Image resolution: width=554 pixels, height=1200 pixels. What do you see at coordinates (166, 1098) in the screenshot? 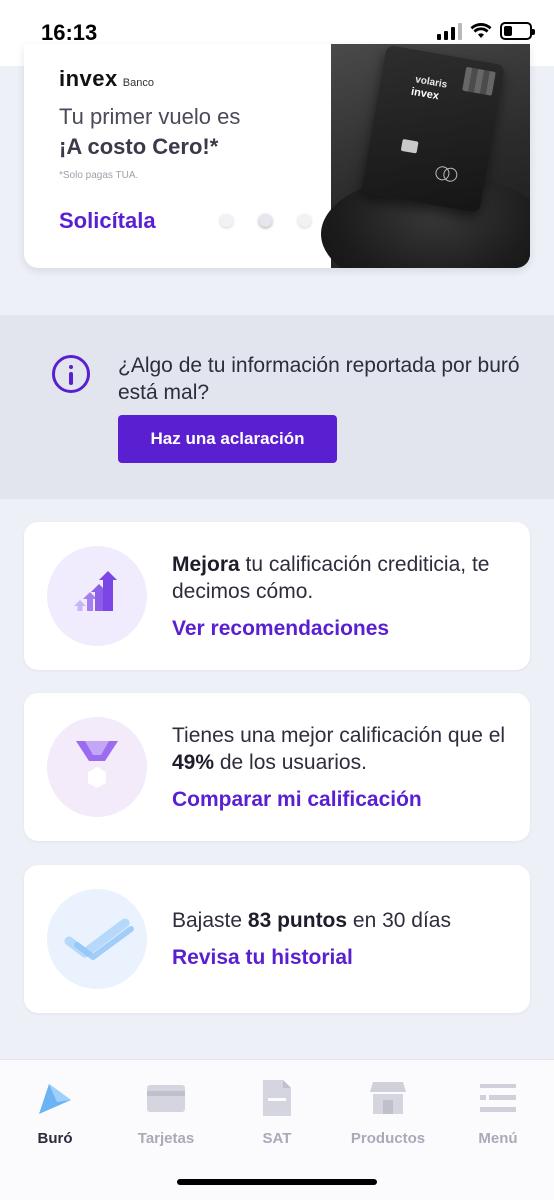
I see `card-icon` at bounding box center [166, 1098].